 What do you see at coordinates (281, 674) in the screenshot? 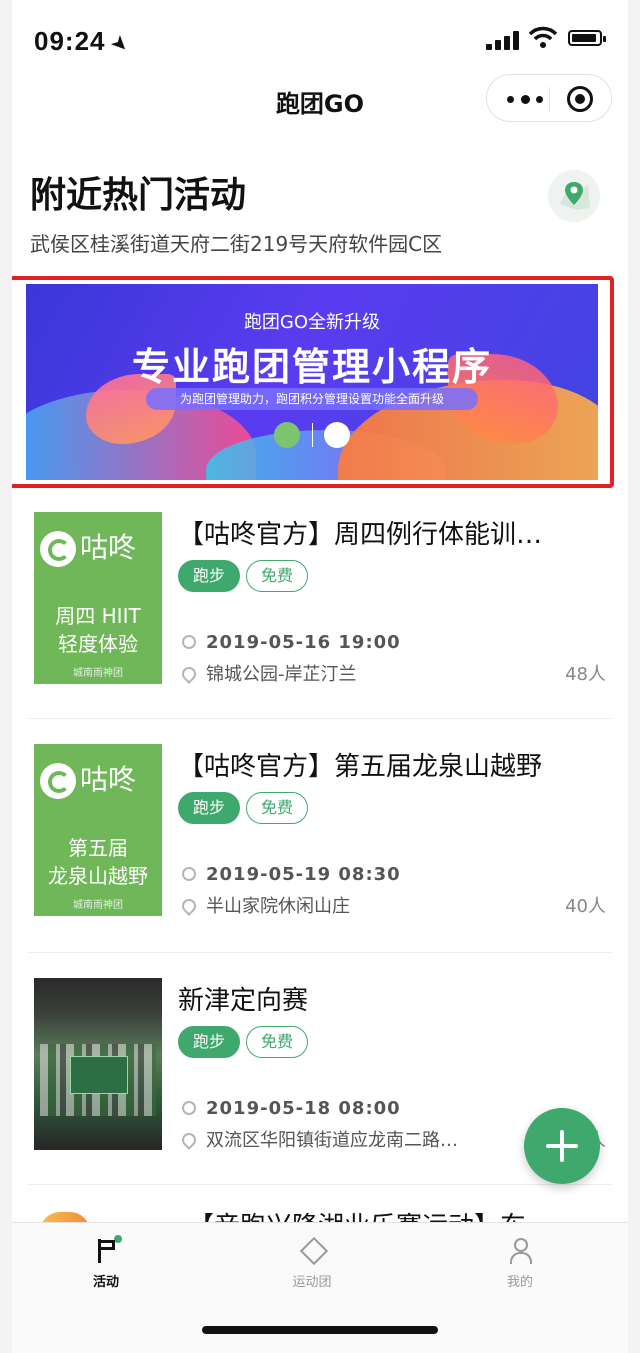
I see `activity-place-text: 锦城公园-岸芷汀兰` at bounding box center [281, 674].